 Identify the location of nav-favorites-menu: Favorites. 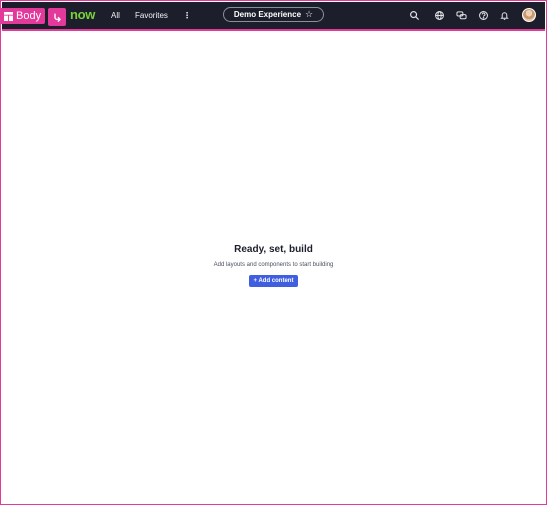
(151, 16).